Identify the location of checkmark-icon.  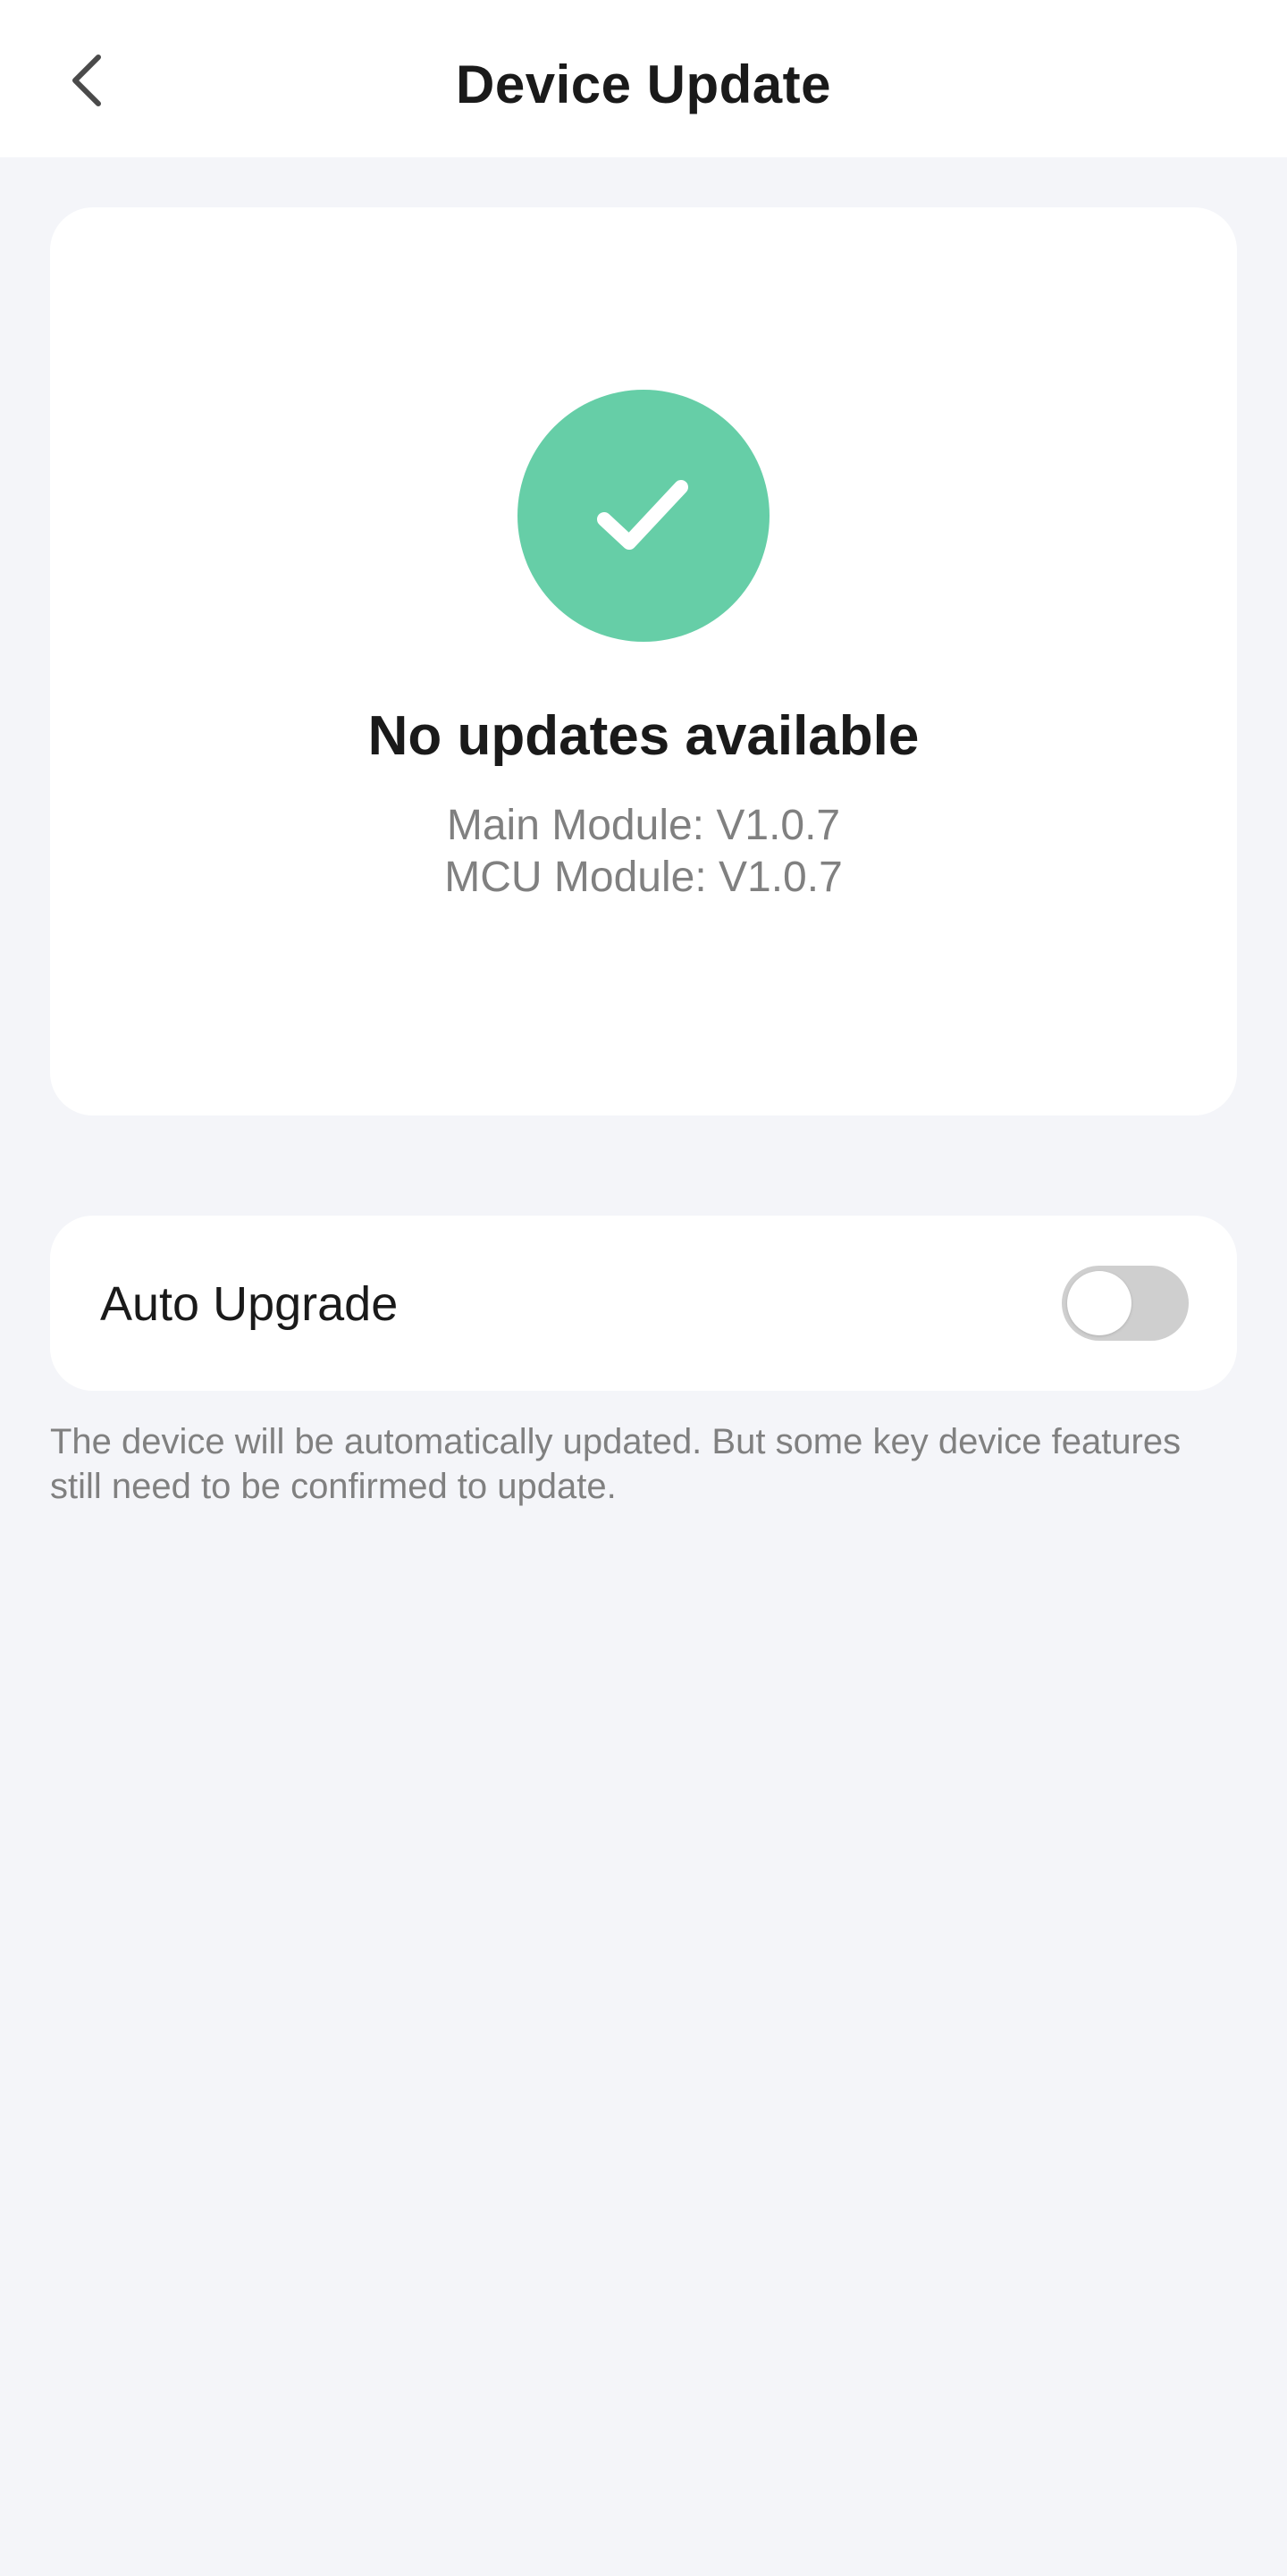
(643, 515).